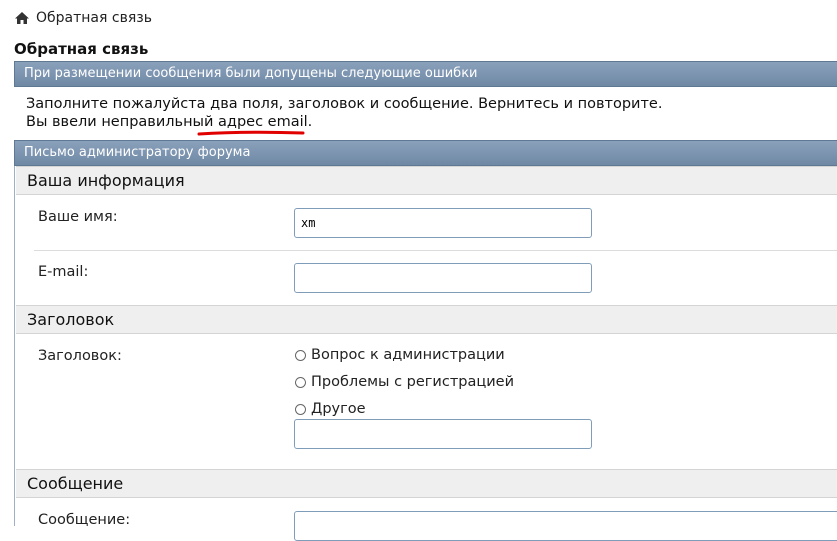  What do you see at coordinates (426, 483) in the screenshot?
I see `section-message: Сообщение` at bounding box center [426, 483].